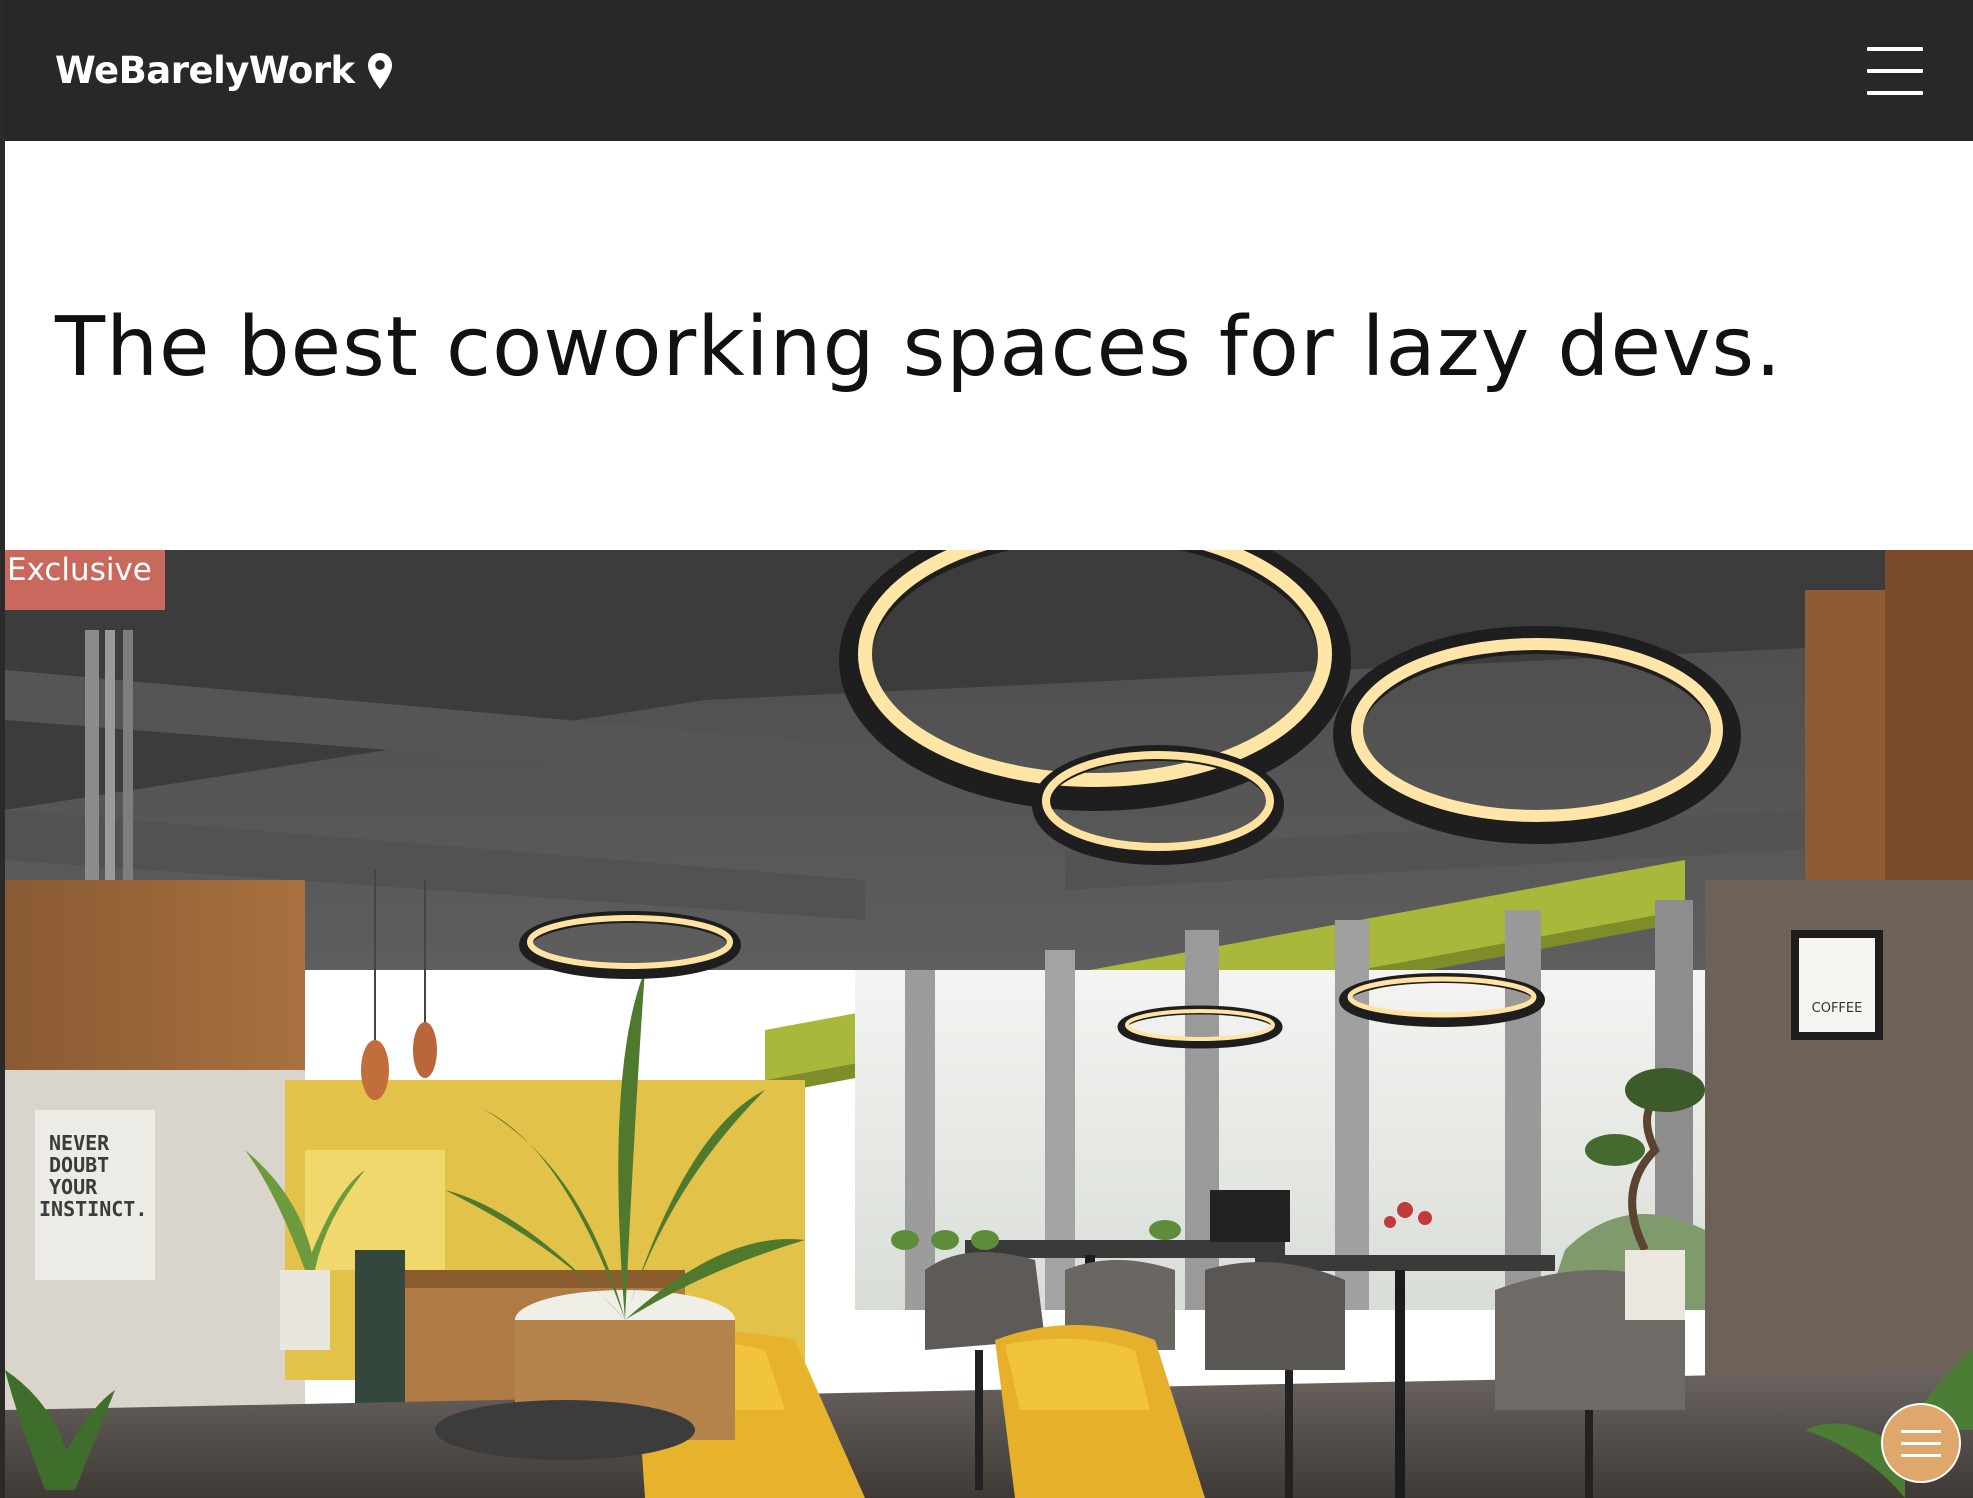 This screenshot has width=1973, height=1498. I want to click on svg-text: INSTINCT., so click(93, 1209).